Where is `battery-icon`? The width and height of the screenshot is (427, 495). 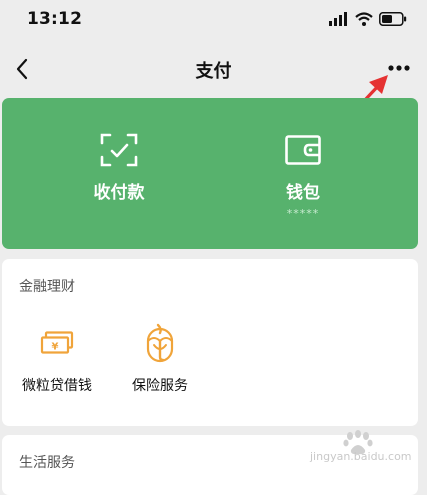 battery-icon is located at coordinates (393, 19).